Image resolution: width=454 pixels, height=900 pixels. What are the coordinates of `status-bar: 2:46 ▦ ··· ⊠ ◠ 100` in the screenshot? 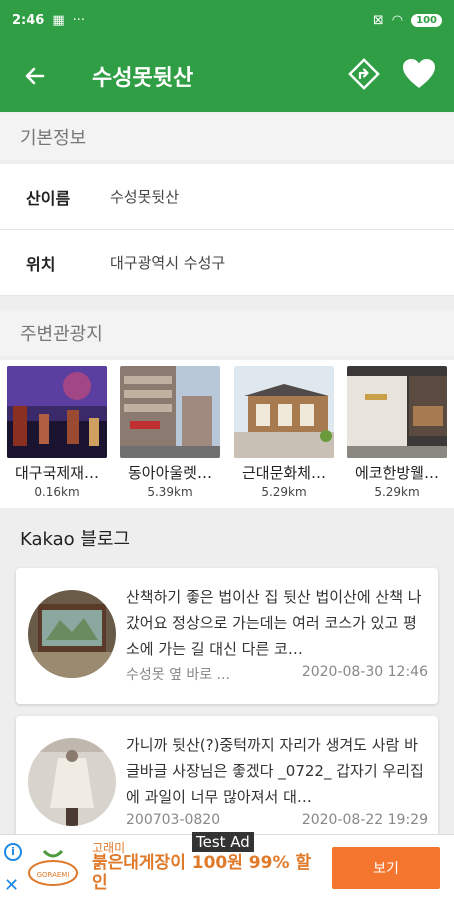 It's located at (227, 20).